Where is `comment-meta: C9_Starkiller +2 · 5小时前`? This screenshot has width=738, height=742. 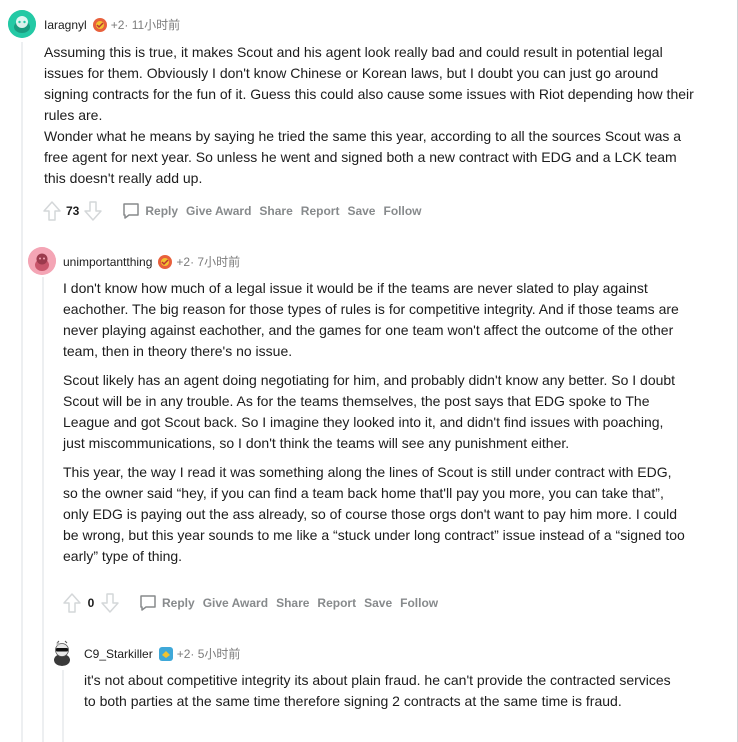
comment-meta: C9_Starkiller +2 · 5小时前 is located at coordinates (162, 653).